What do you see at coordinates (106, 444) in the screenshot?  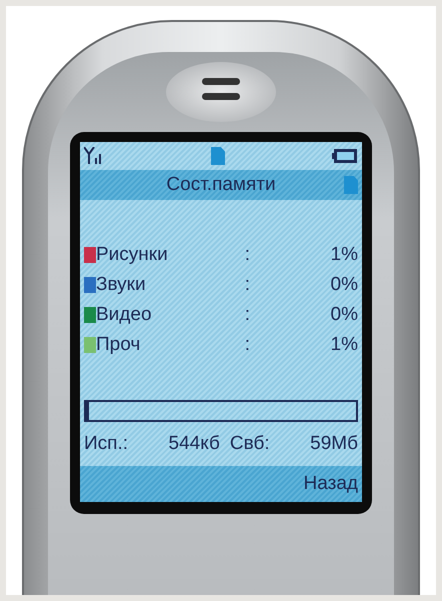 I see `usage-used-label: Исп.:` at bounding box center [106, 444].